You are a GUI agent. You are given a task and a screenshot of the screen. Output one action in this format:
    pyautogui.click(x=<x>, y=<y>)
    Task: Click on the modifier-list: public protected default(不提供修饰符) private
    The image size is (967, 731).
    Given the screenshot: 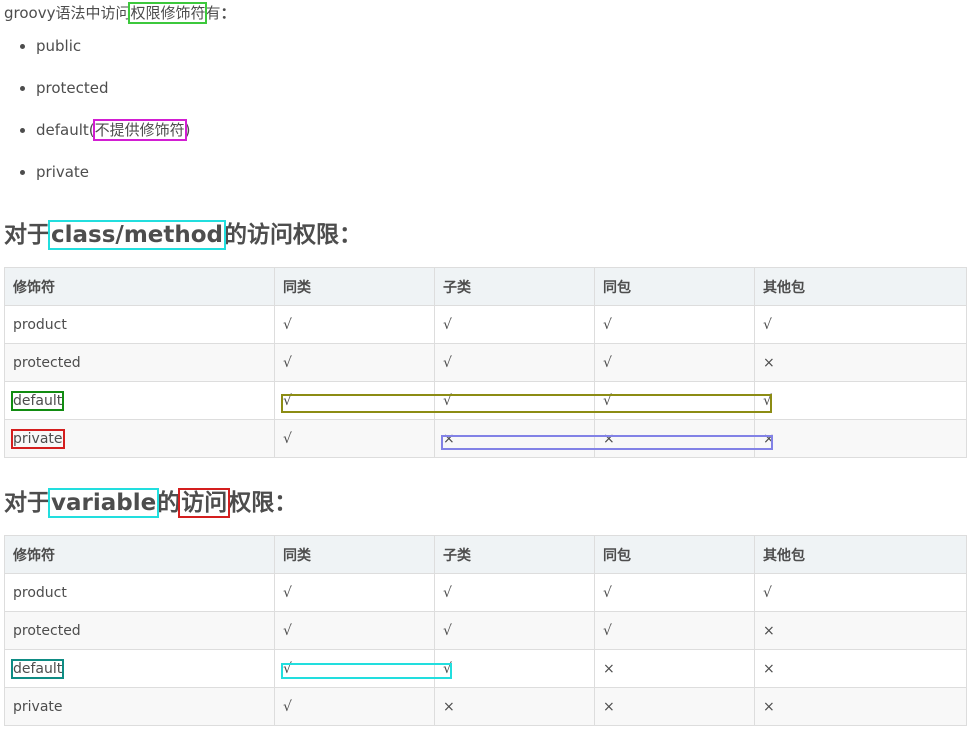 What is the action you would take?
    pyautogui.click(x=95, y=120)
    